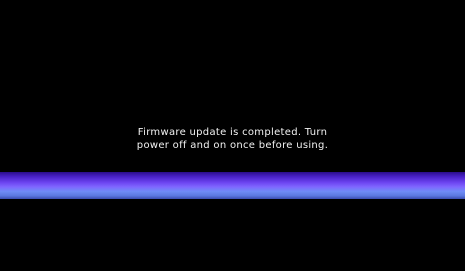 This screenshot has height=271, width=475. What do you see at coordinates (470, 135) in the screenshot?
I see `screen-border` at bounding box center [470, 135].